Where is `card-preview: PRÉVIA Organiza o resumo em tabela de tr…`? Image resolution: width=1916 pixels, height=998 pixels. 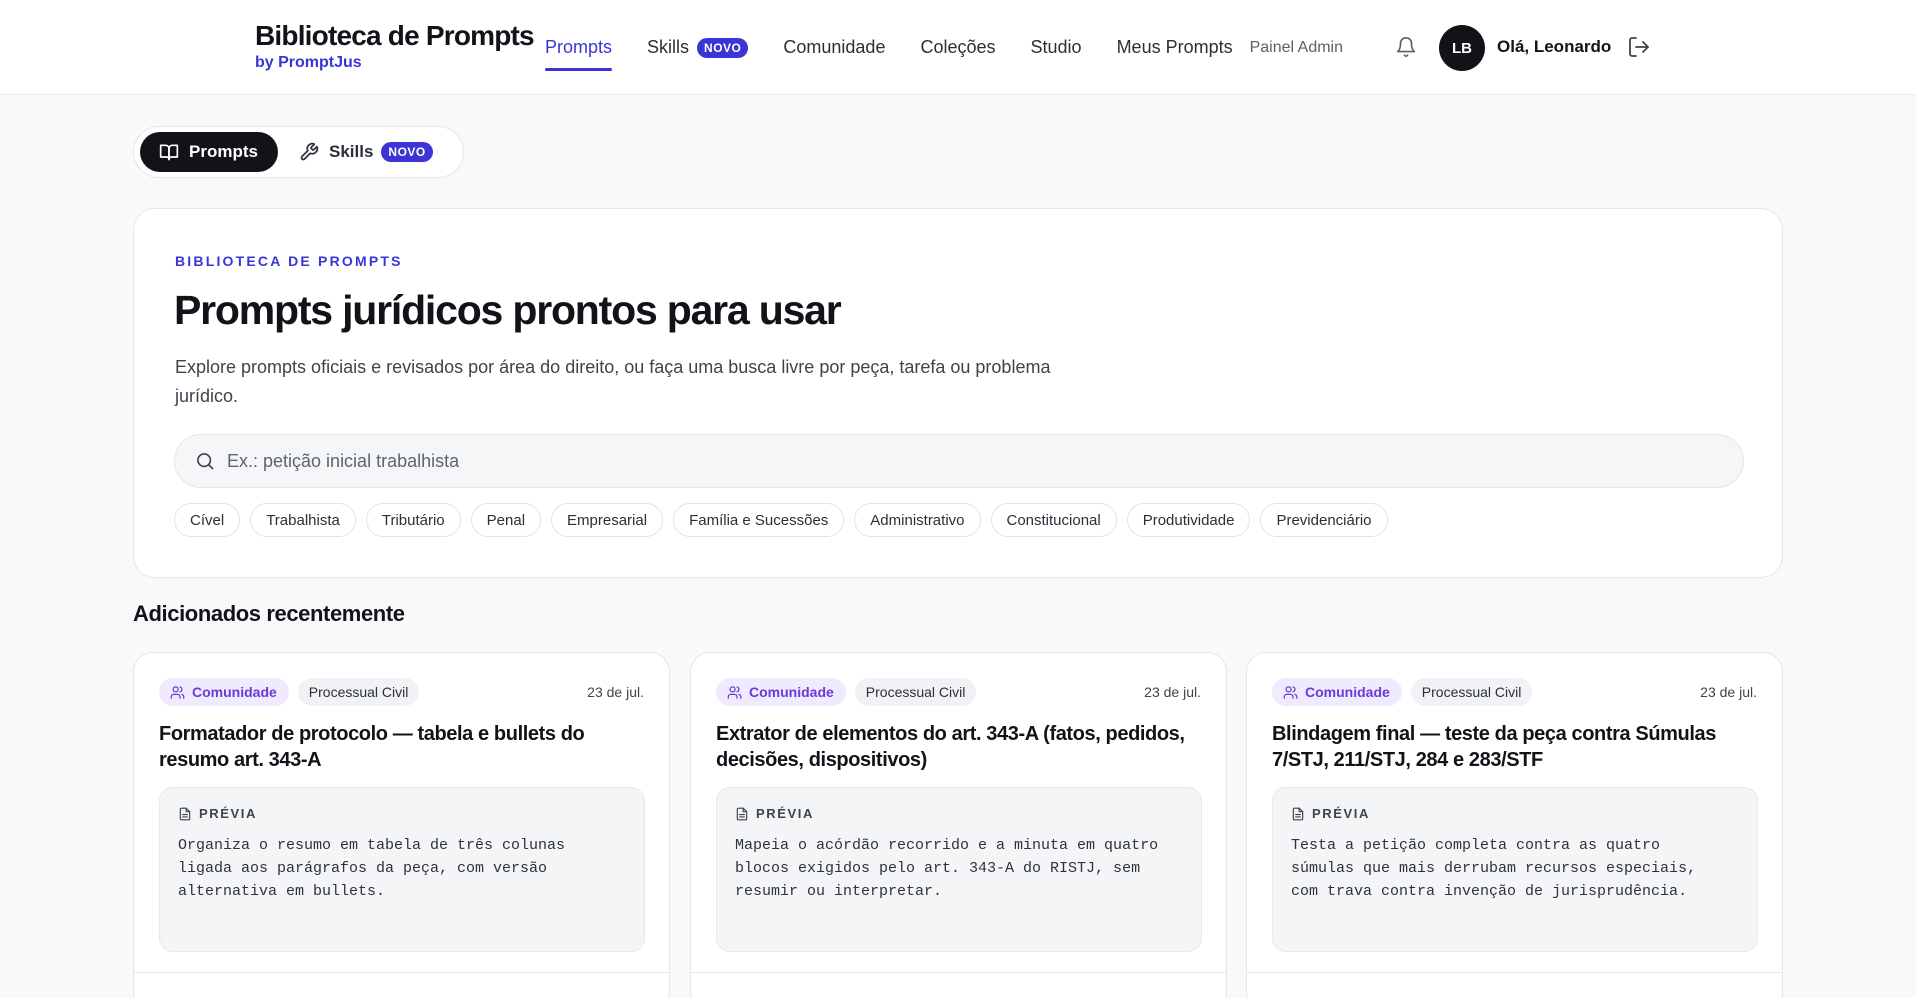 card-preview: PRÉVIA Organiza o resumo em tabela de tr… is located at coordinates (402, 869).